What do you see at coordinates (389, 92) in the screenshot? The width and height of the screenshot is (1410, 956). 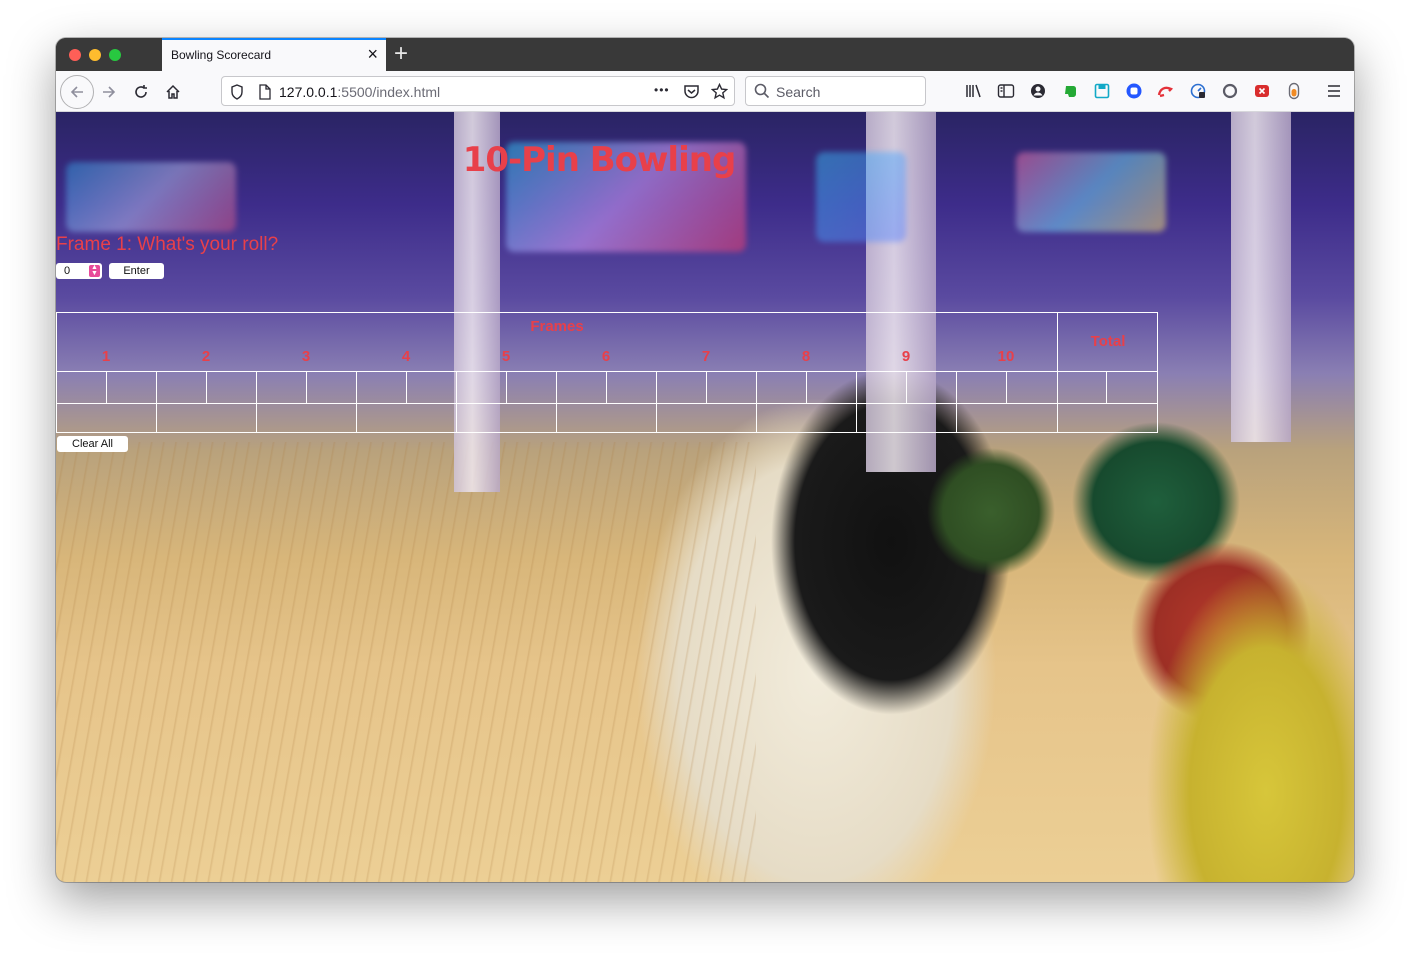 I see `url-path: :5500/index.html` at bounding box center [389, 92].